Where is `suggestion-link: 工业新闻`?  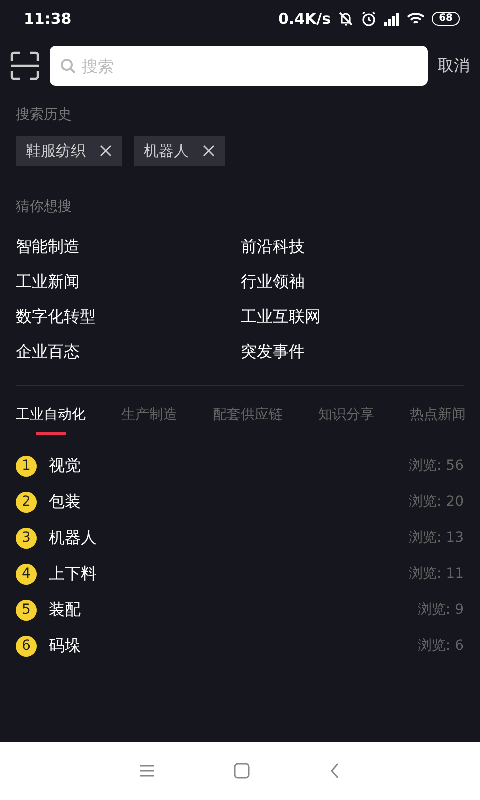
suggestion-link: 工业新闻 is located at coordinates (128, 282).